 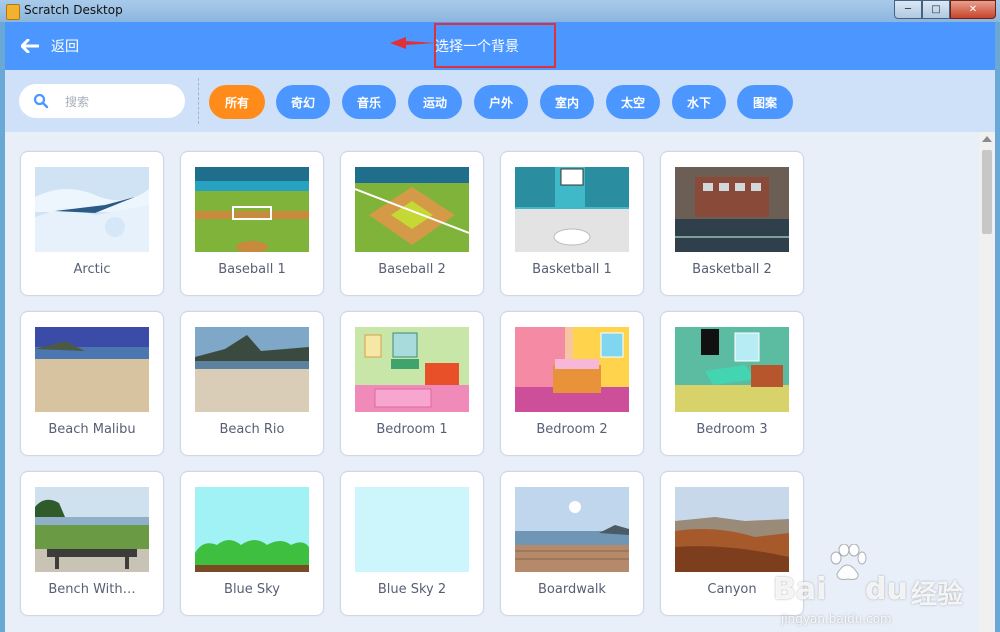 What do you see at coordinates (567, 102) in the screenshot?
I see `tag-5: 室内` at bounding box center [567, 102].